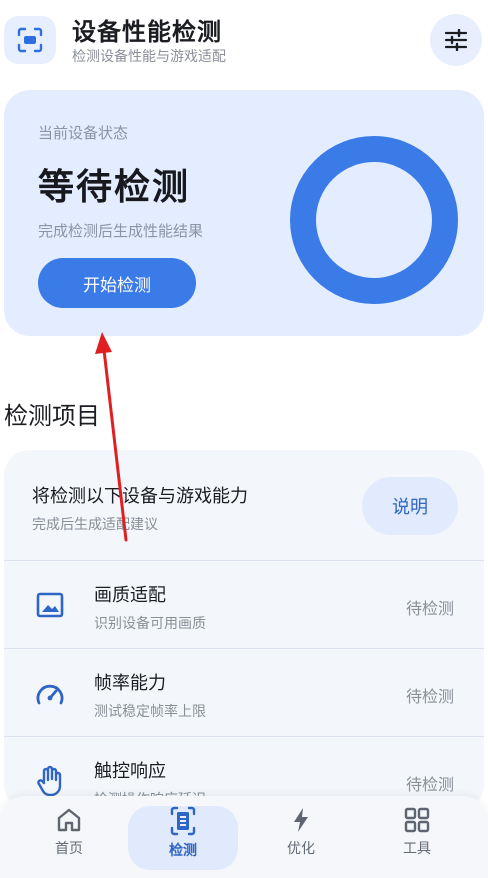  What do you see at coordinates (150, 712) in the screenshot?
I see `list-item-desc: 测试稳定帧率上限` at bounding box center [150, 712].